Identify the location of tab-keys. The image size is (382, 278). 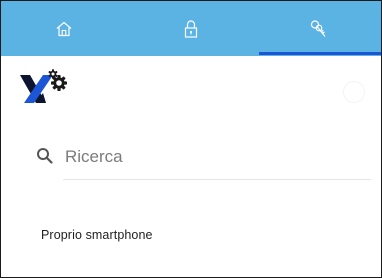
(318, 28).